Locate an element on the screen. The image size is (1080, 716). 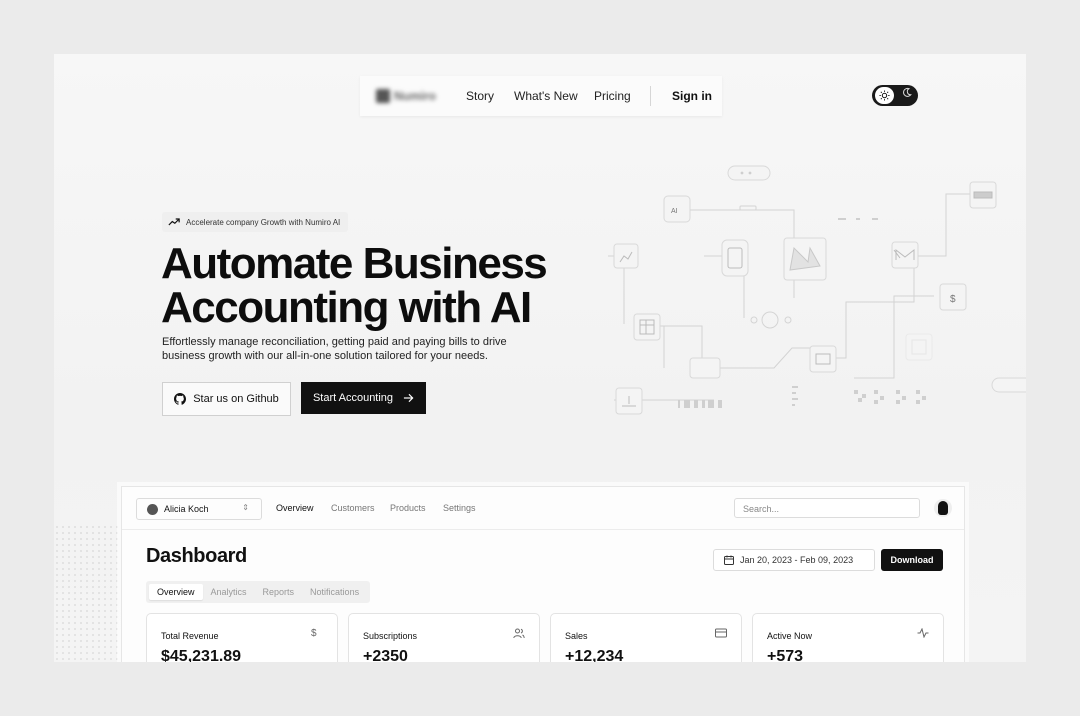
chevron-up-down-icon: ⇕ is located at coordinates (245, 507).